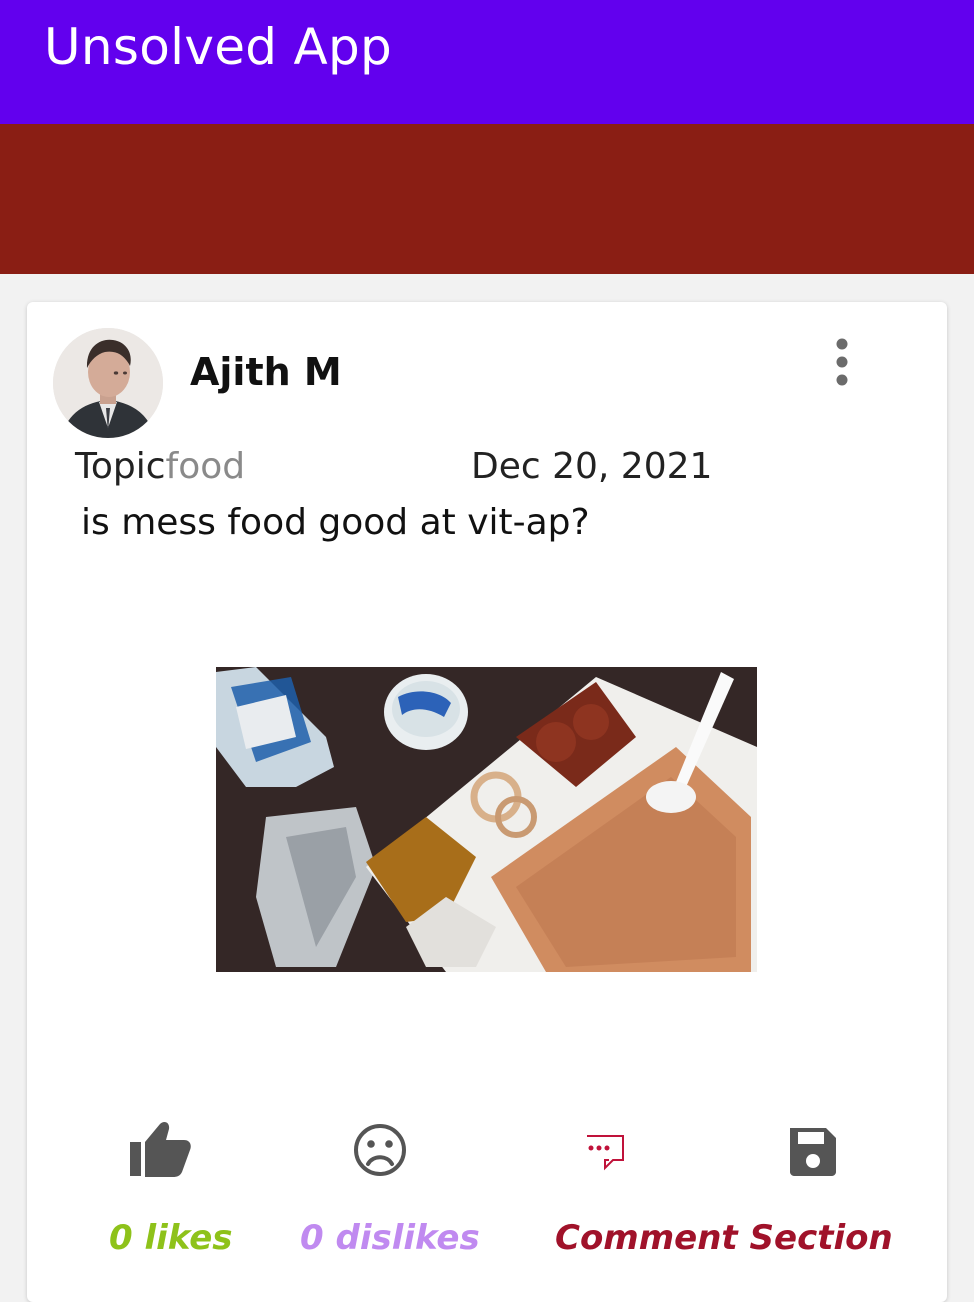 The width and height of the screenshot is (974, 1302). What do you see at coordinates (486, 819) in the screenshot?
I see `post-image` at bounding box center [486, 819].